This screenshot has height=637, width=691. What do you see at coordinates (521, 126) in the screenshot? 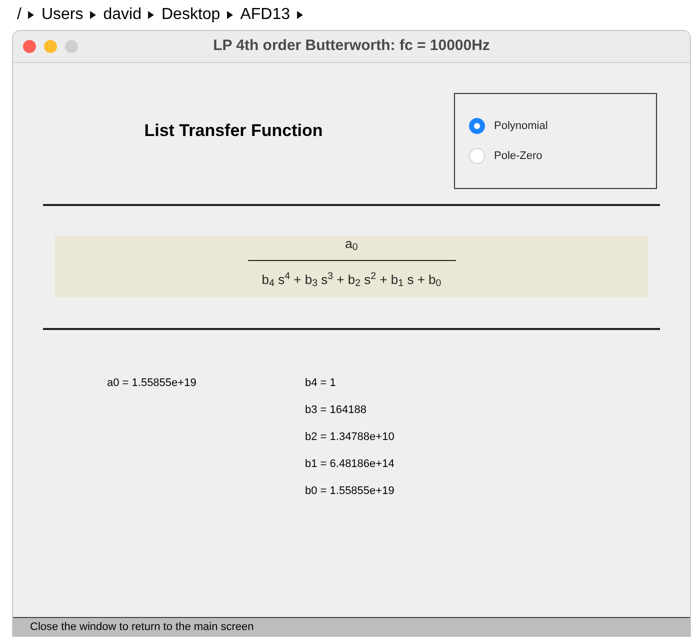
I see `radio-label: Polynomial` at bounding box center [521, 126].